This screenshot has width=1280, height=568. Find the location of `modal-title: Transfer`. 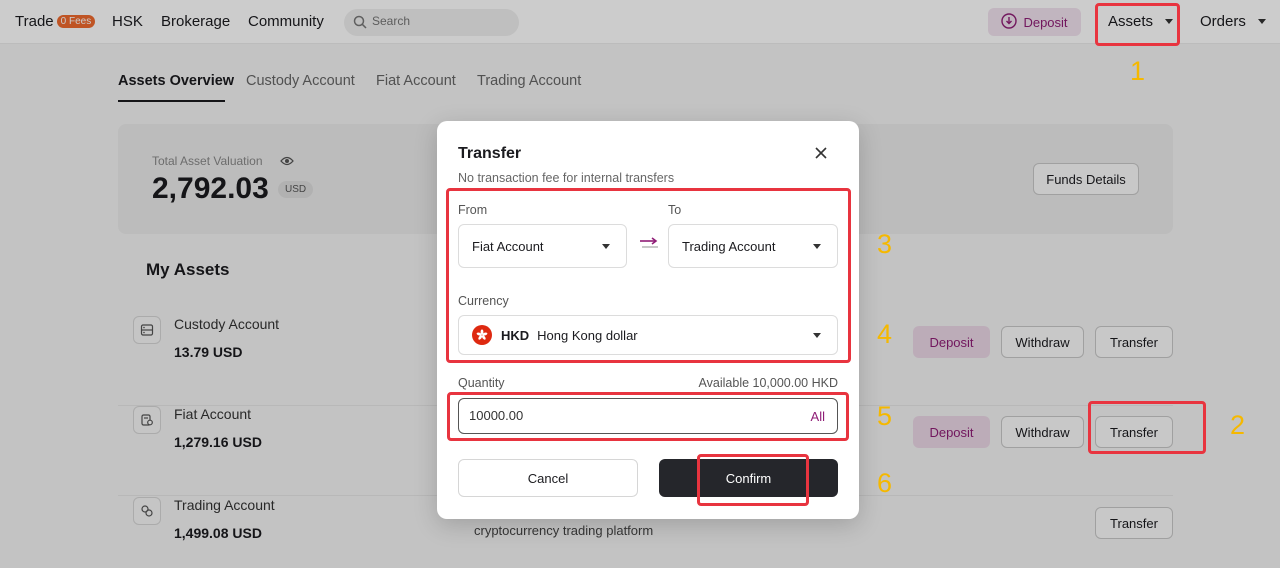

modal-title: Transfer is located at coordinates (490, 153).